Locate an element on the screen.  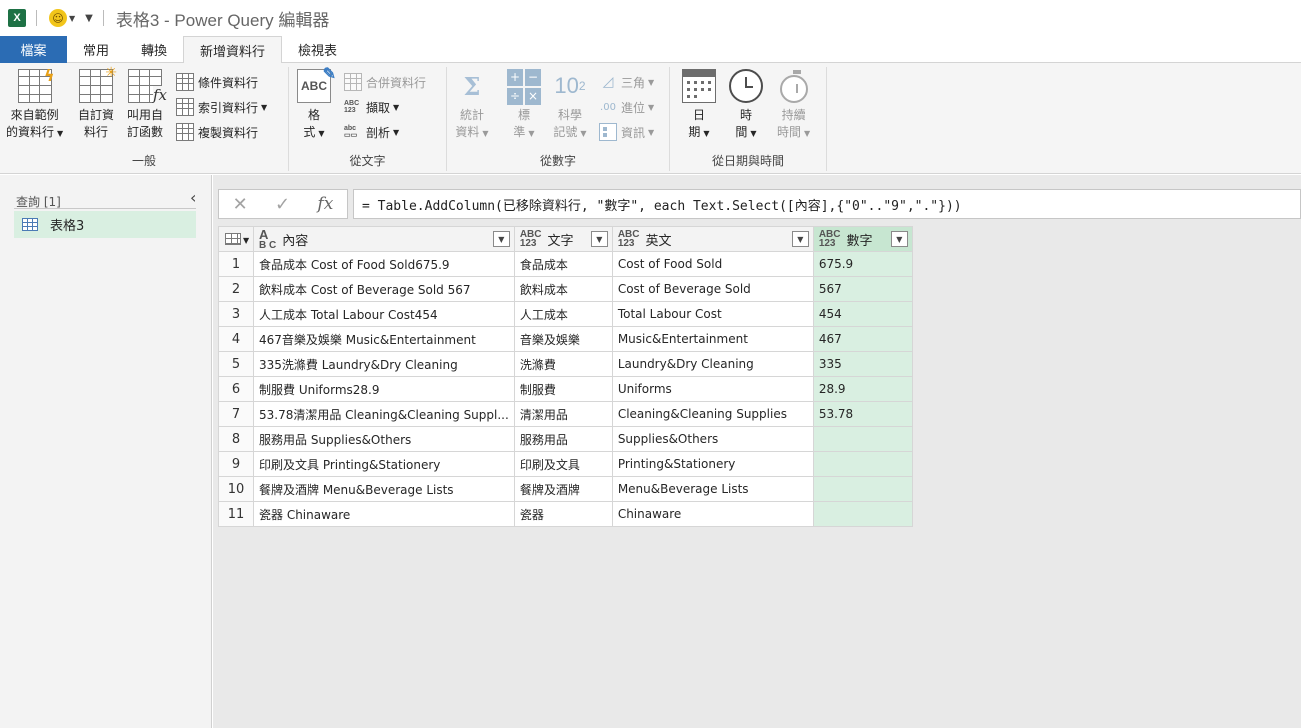
cell: 28.9 is located at coordinates (862, 389).